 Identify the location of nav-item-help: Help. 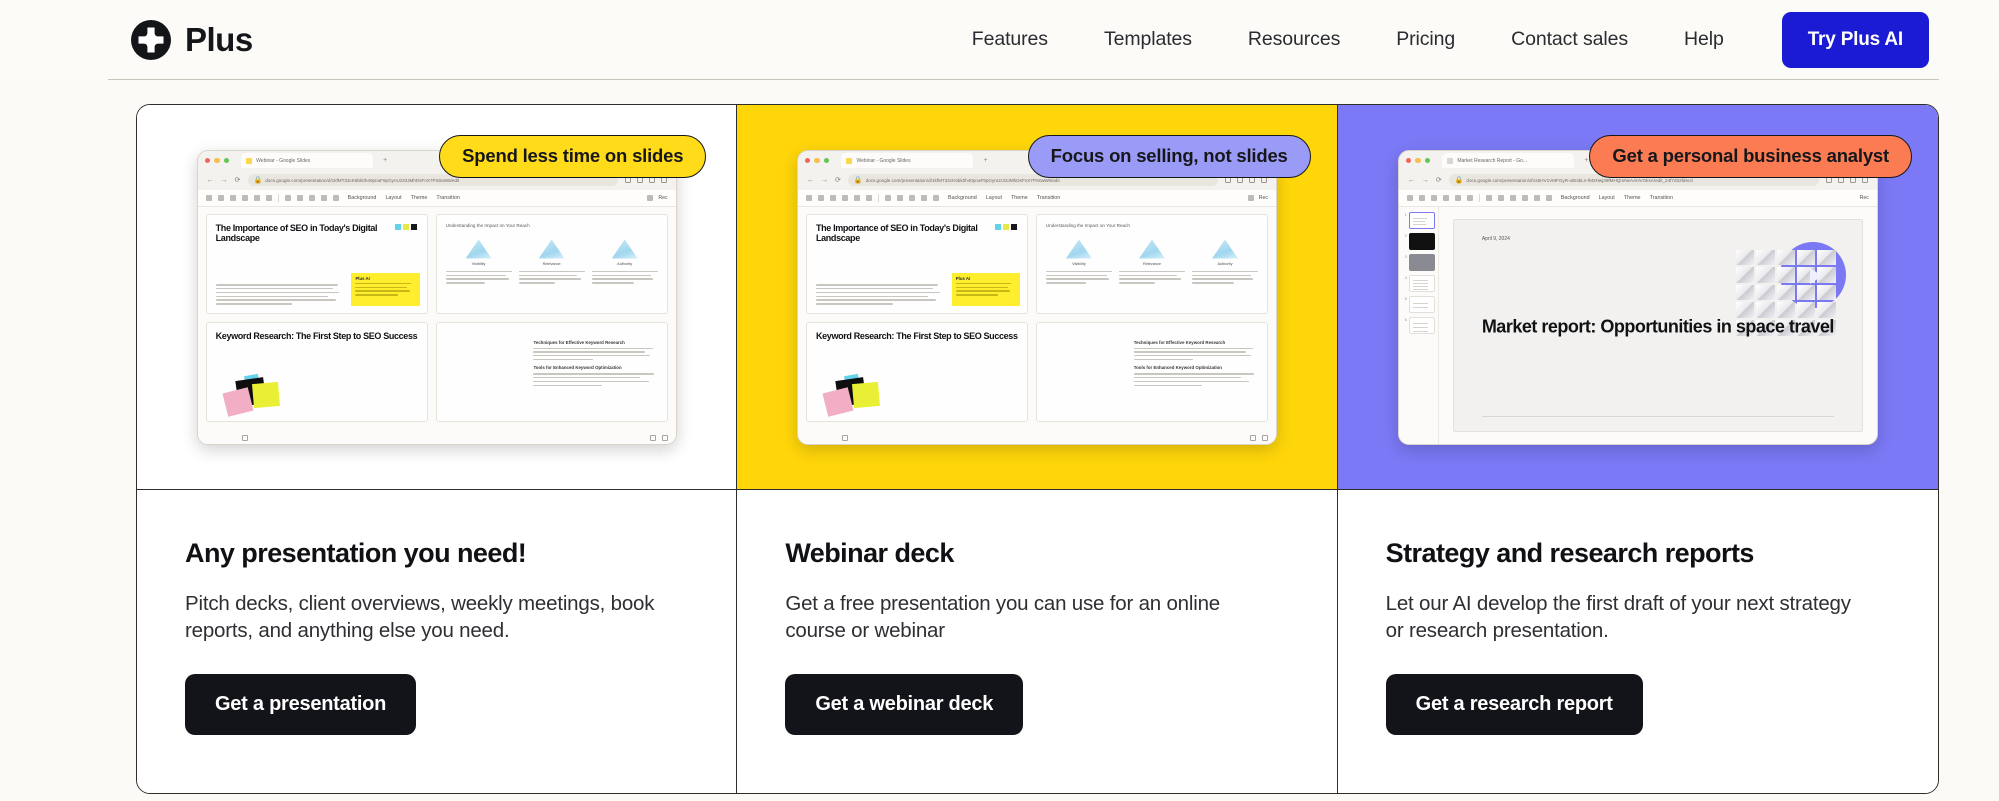
(1704, 39).